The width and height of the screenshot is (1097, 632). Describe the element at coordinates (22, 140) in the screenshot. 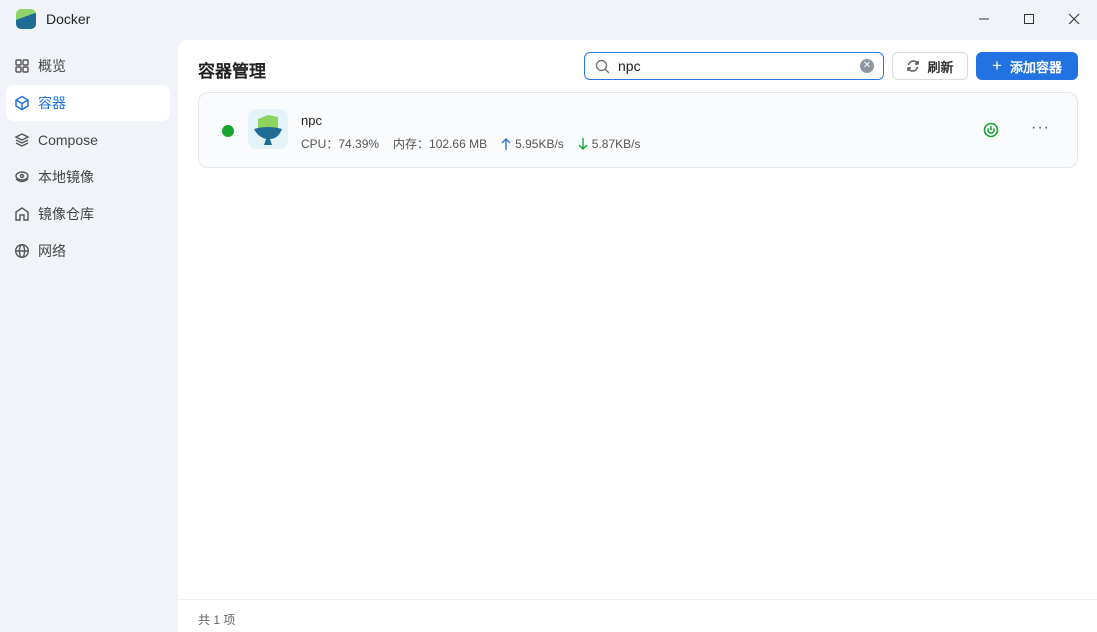

I see `layers-icon` at that location.